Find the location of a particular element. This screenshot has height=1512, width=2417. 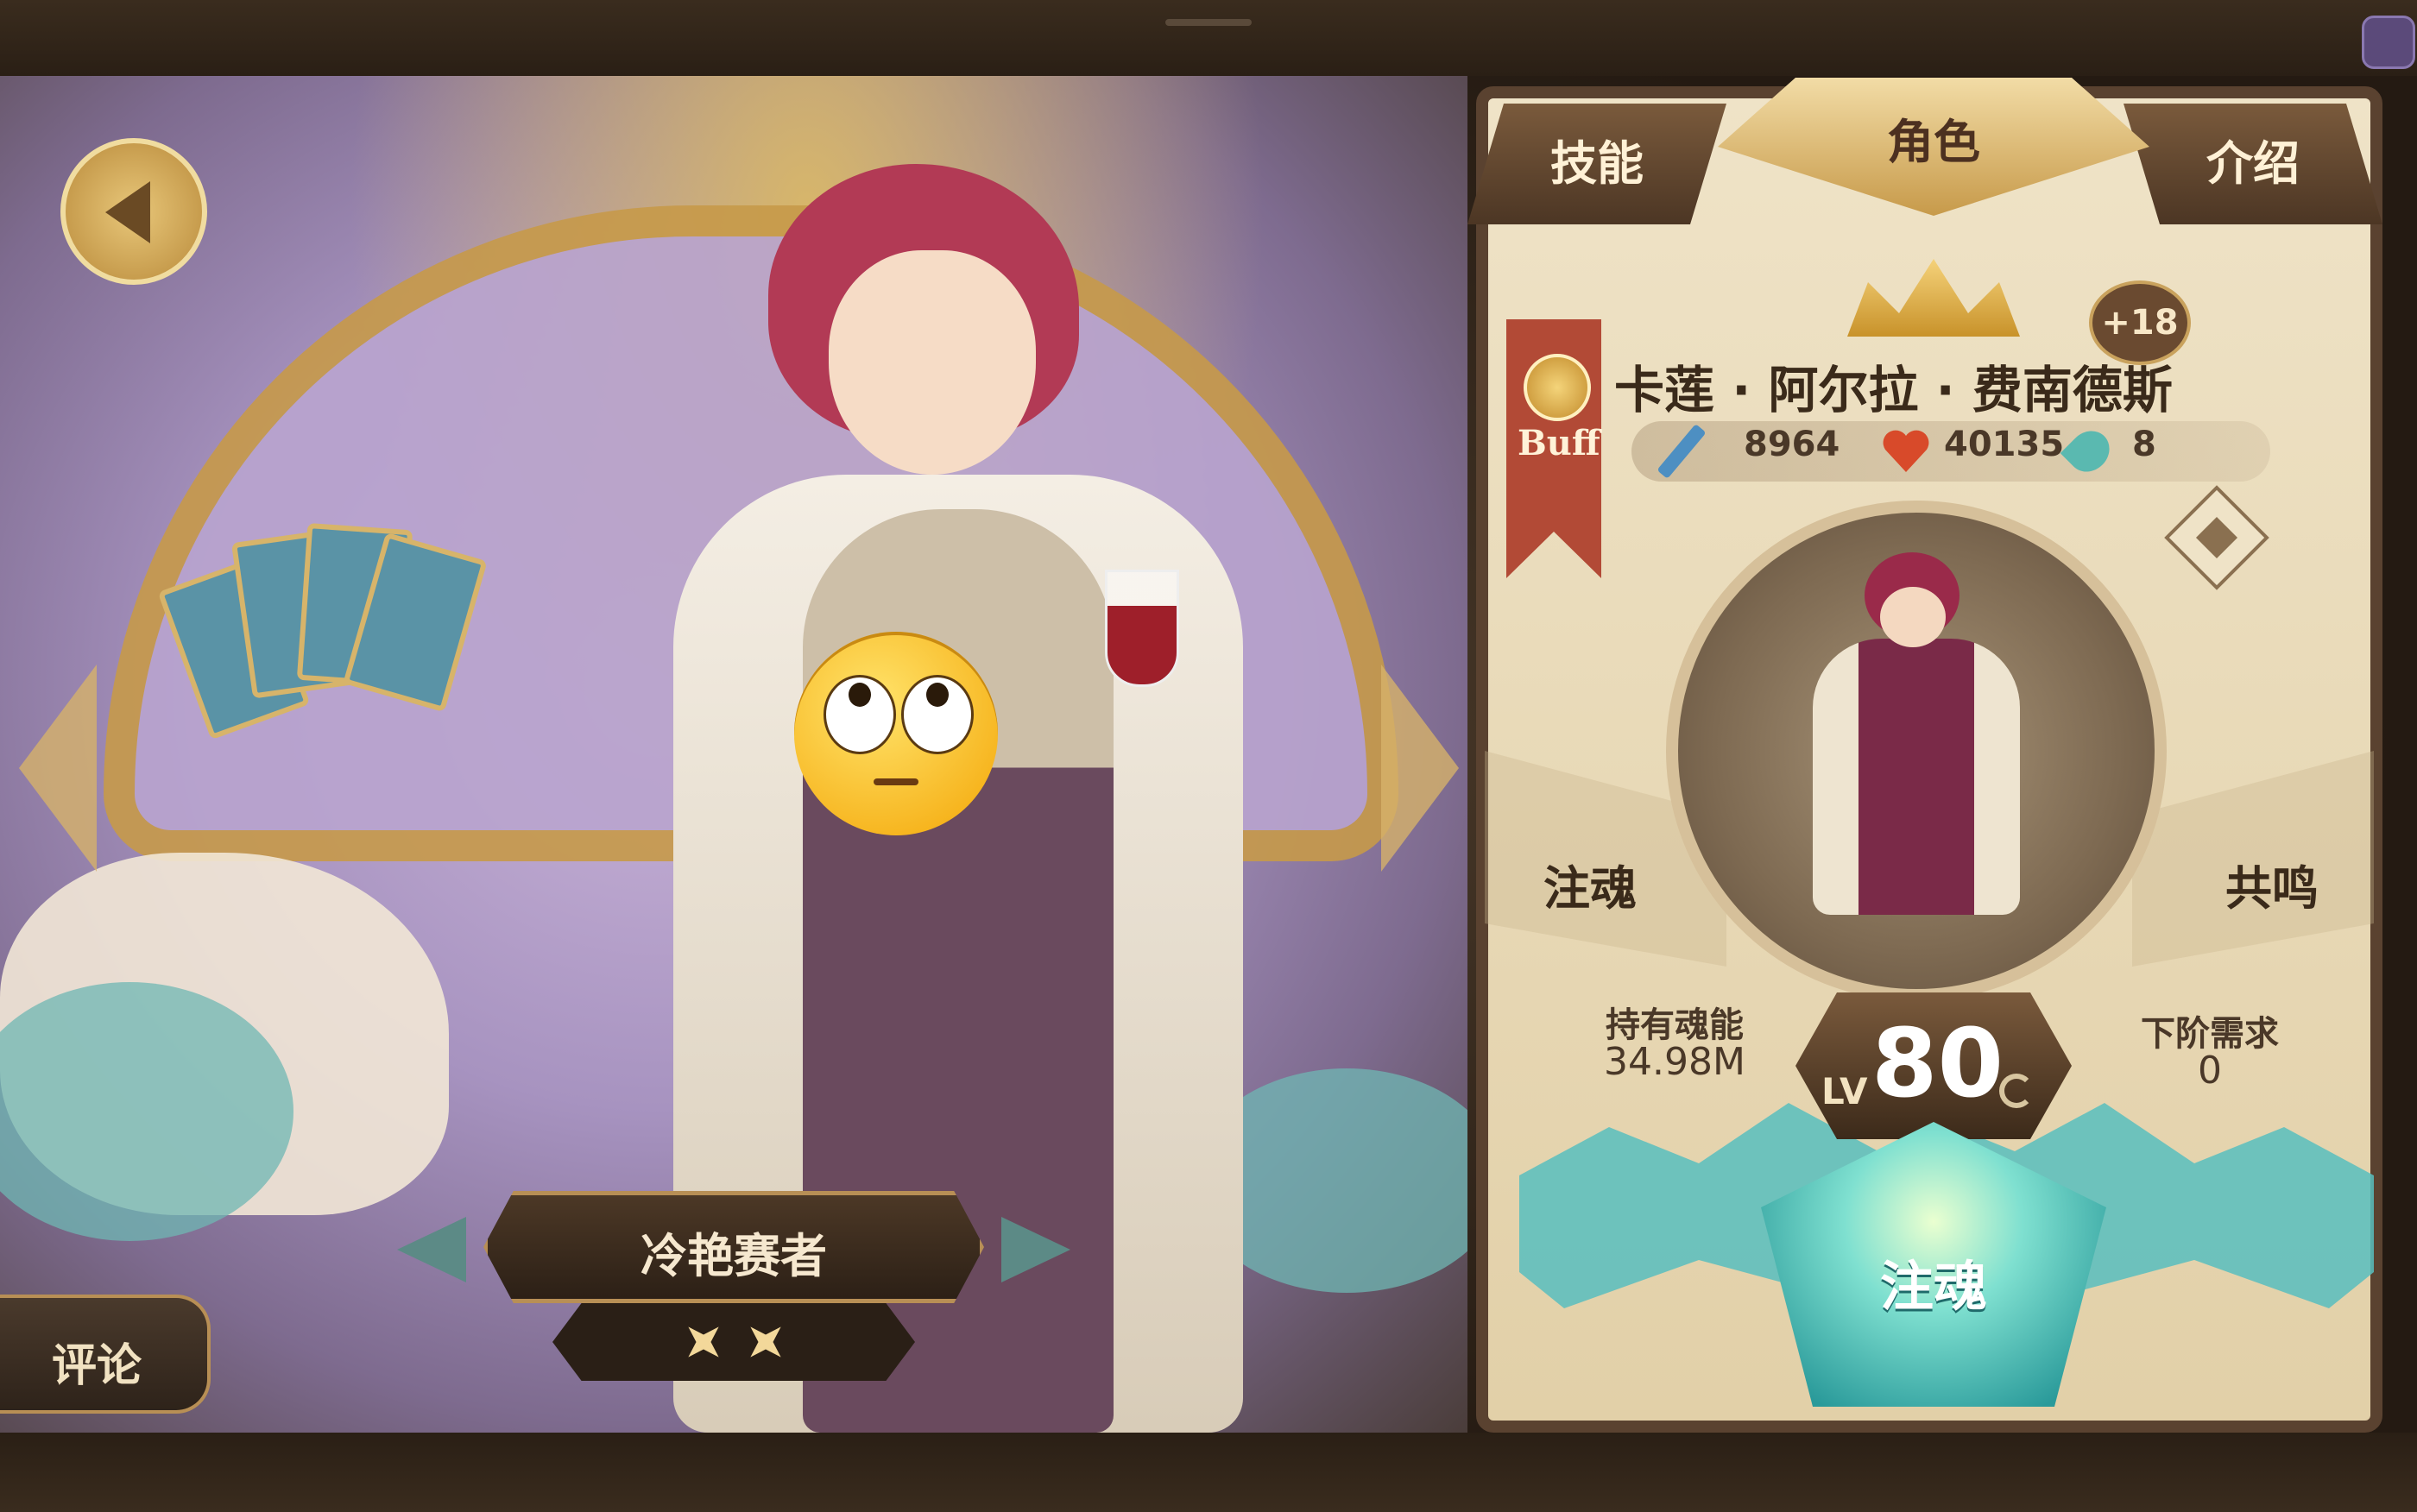

next-requirement-value: 0 is located at coordinates (2210, 1071).